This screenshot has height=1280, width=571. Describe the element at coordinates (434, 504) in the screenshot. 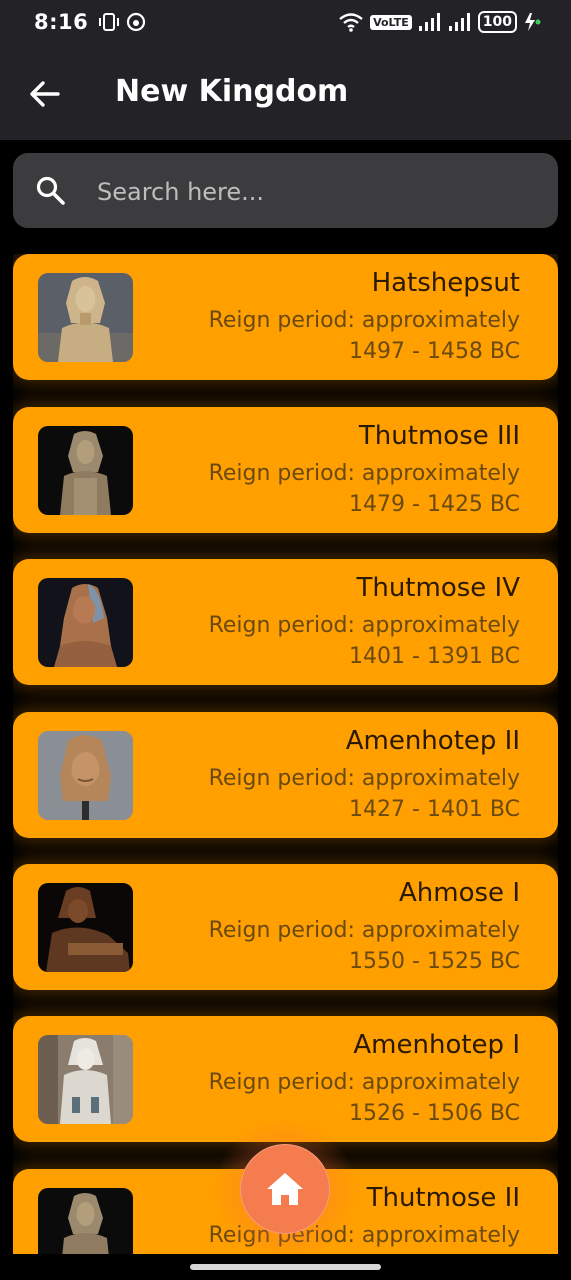

I see `reign-years: 1479 - 1425 BC` at that location.